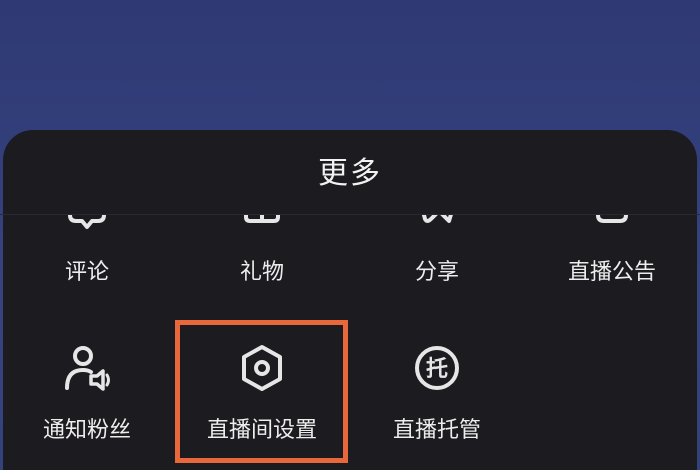  Describe the element at coordinates (436, 430) in the screenshot. I see `live-hosting-label: 直播托管` at that location.